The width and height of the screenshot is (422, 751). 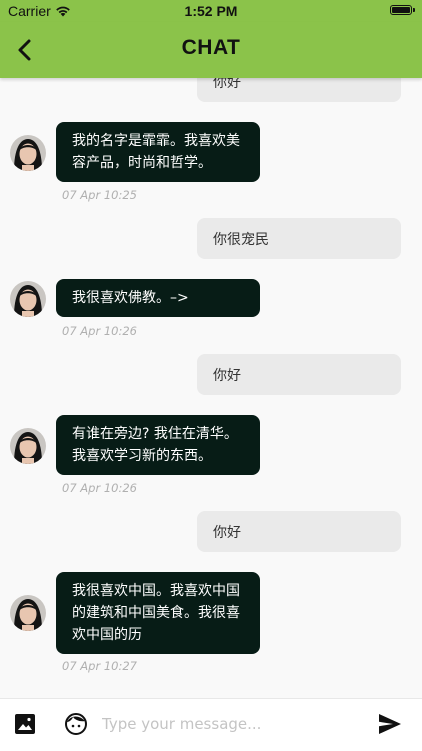 I want to click on message-input, so click(x=229, y=724).